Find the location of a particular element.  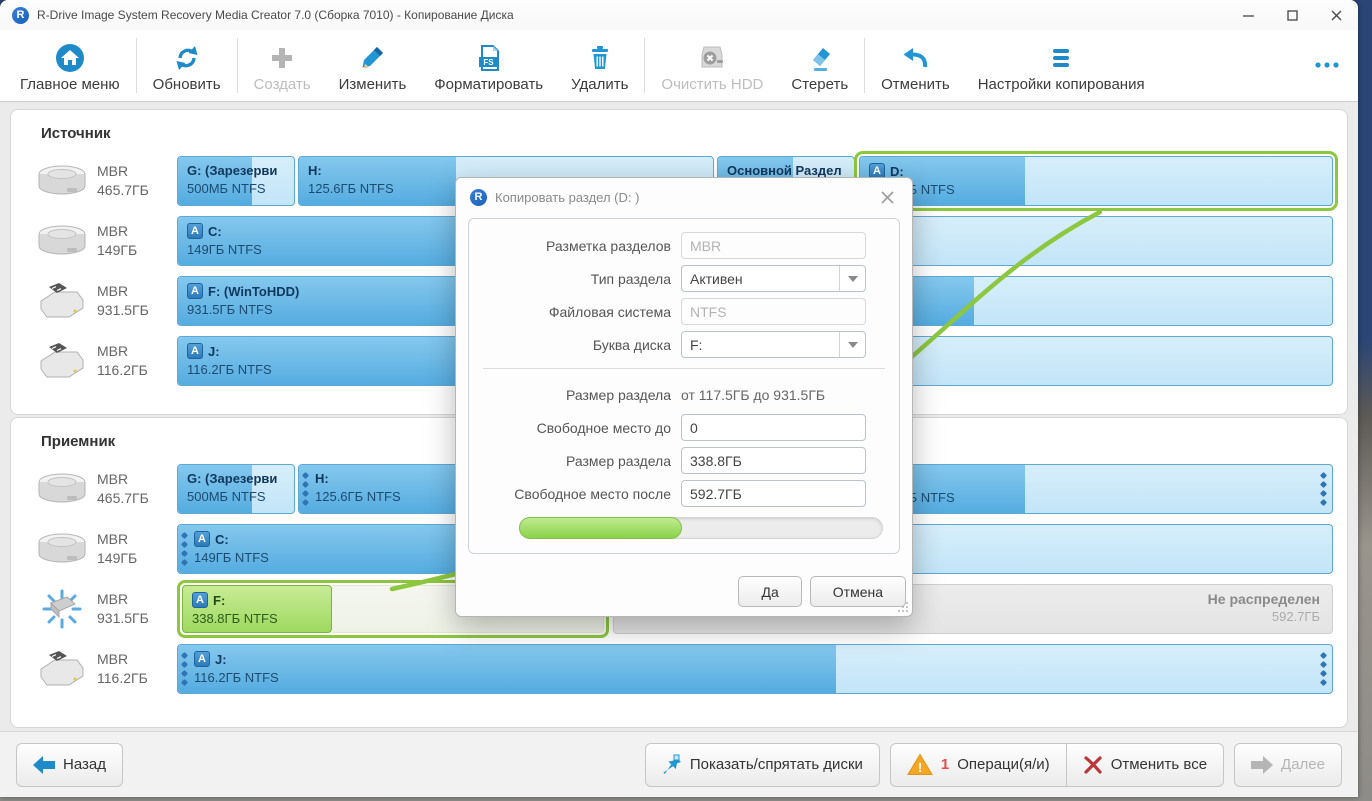

more-options-button is located at coordinates (1327, 65).